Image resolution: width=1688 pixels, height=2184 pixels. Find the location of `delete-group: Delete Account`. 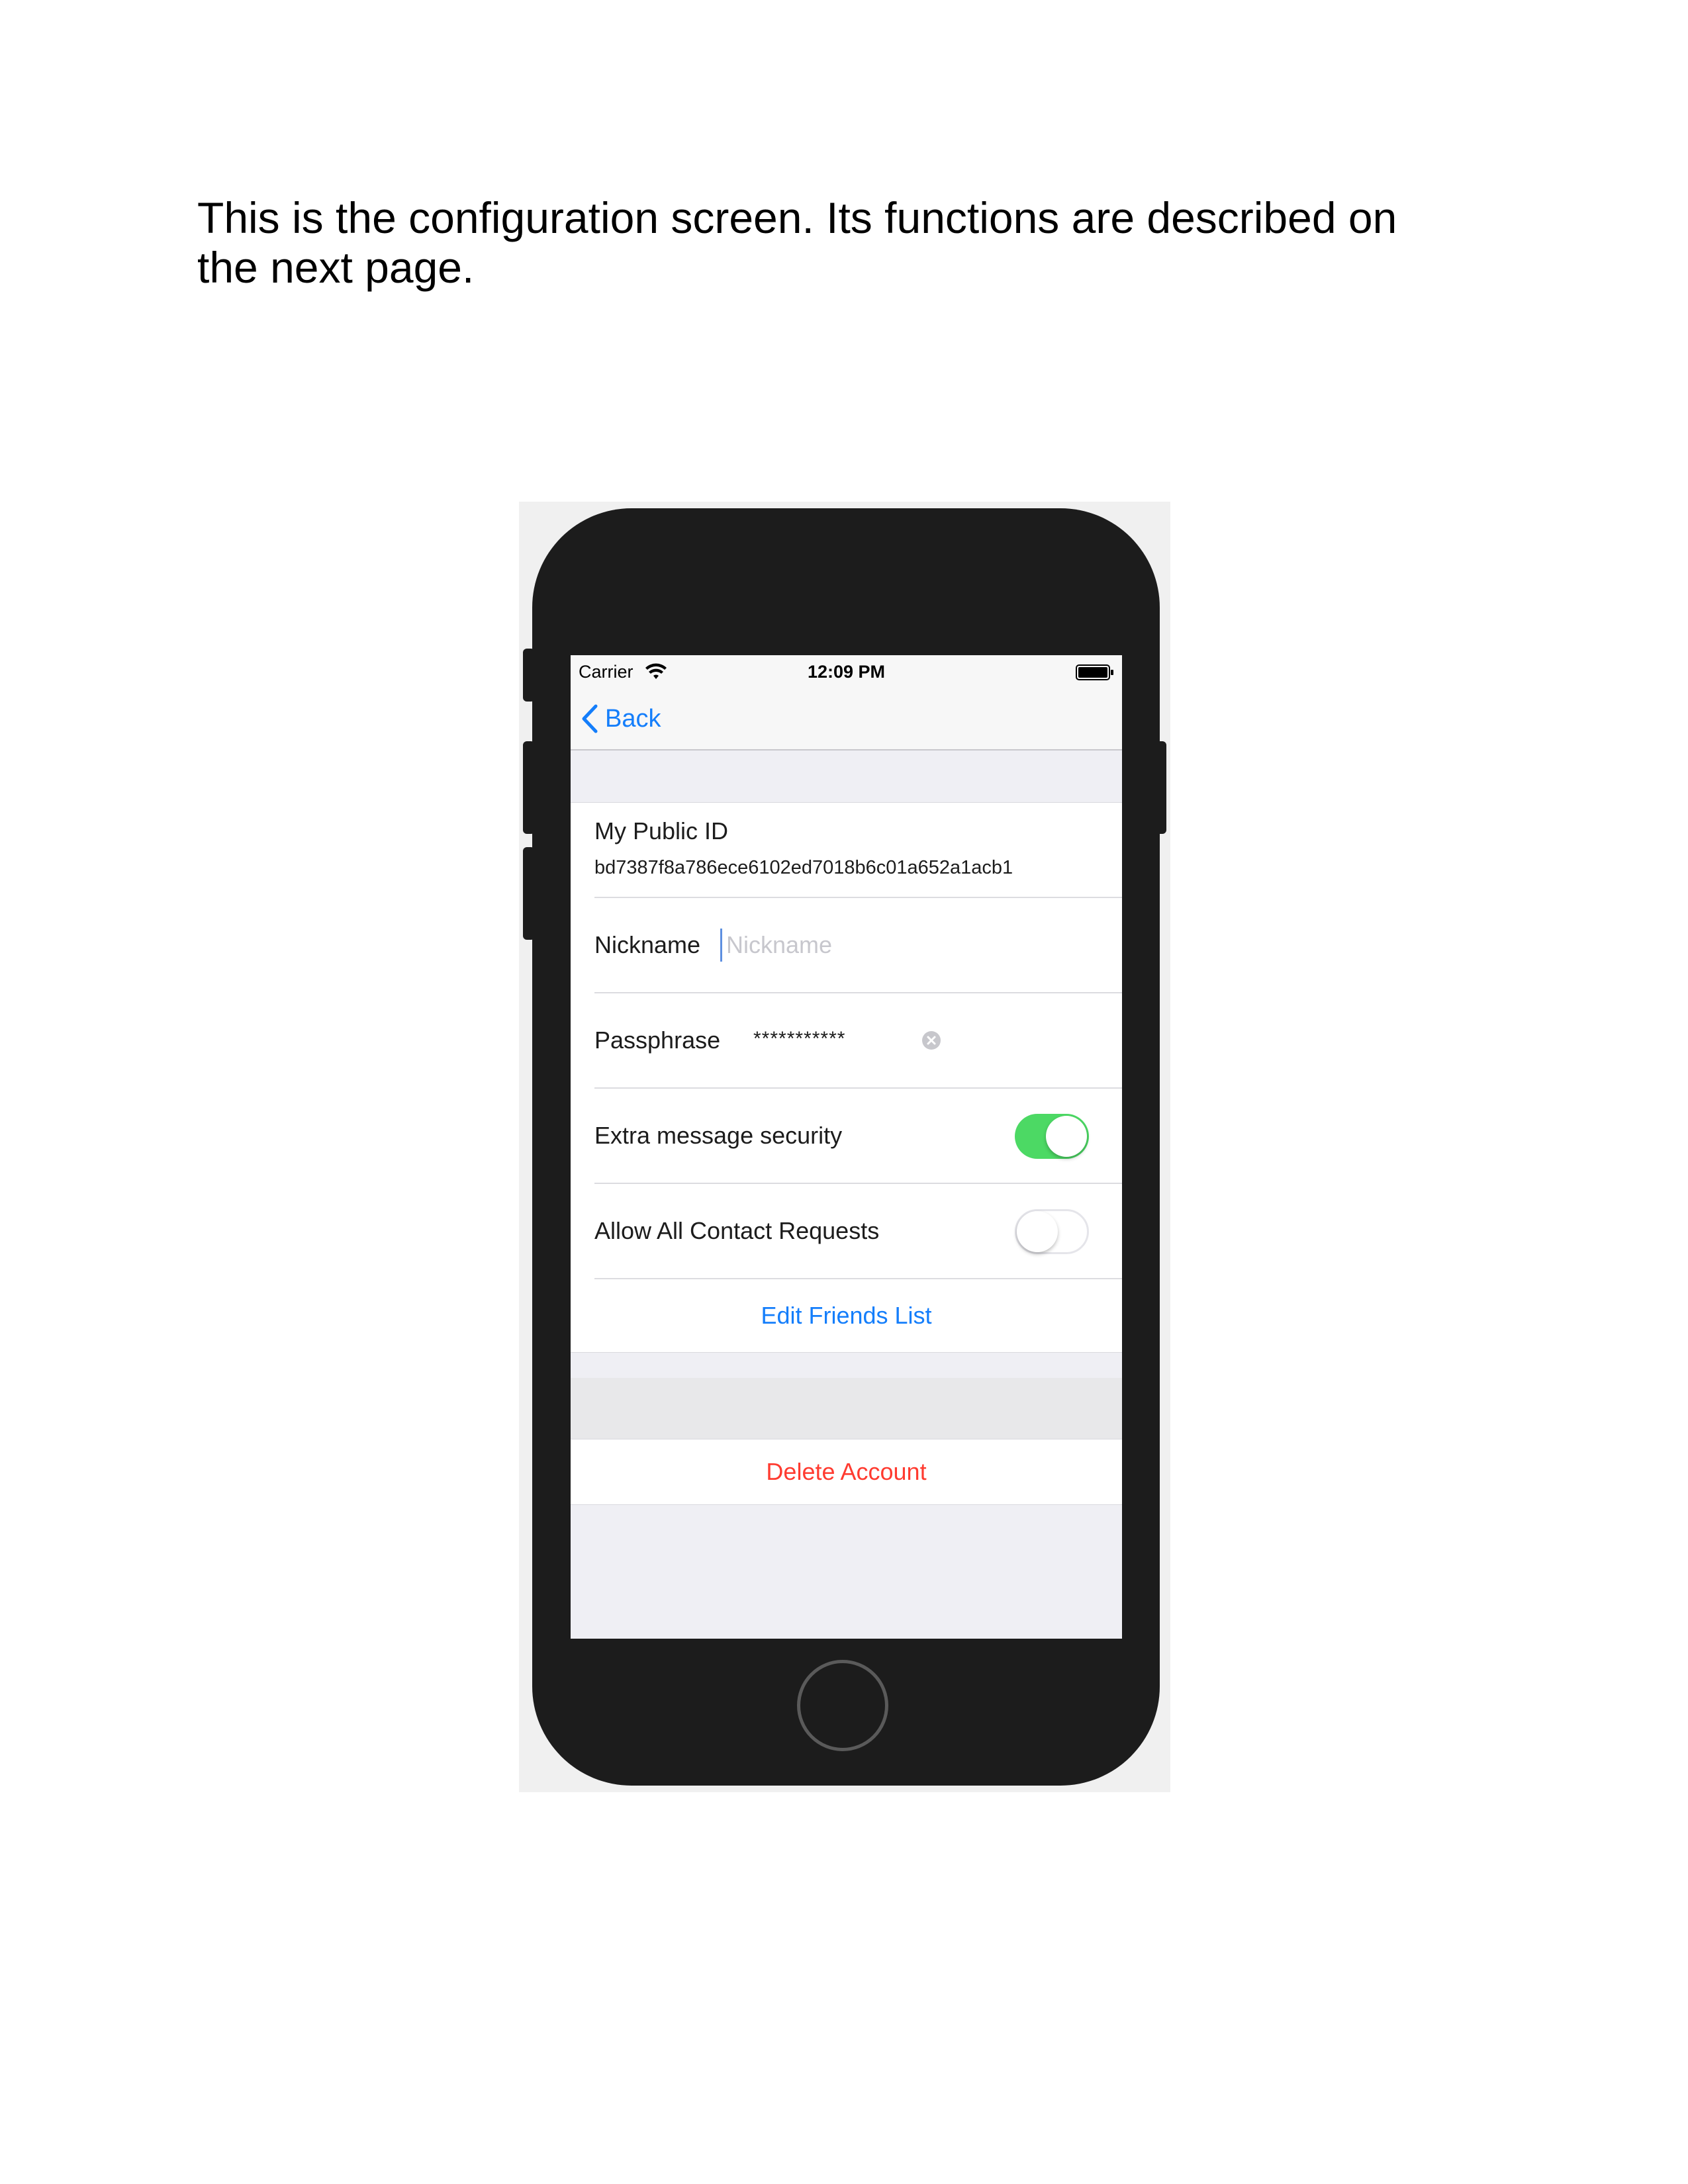

delete-group: Delete Account is located at coordinates (846, 1472).